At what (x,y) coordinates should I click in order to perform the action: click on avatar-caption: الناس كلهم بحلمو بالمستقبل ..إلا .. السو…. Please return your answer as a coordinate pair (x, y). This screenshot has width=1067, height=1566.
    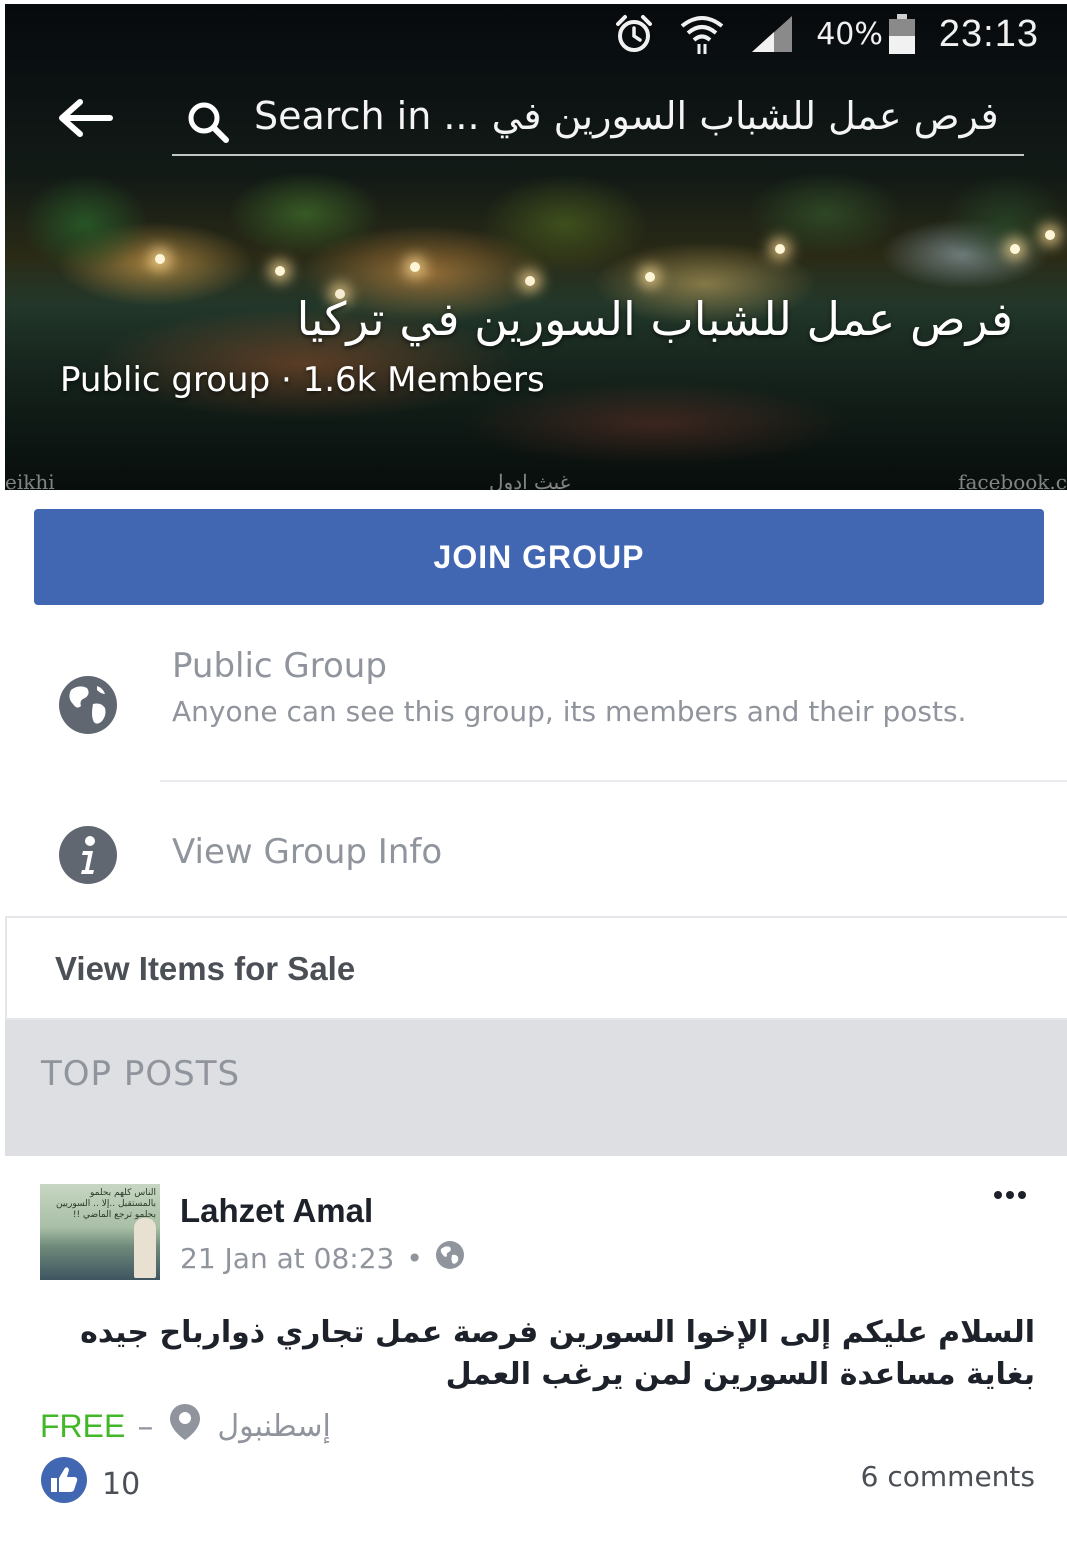
    Looking at the image, I should click on (105, 1204).